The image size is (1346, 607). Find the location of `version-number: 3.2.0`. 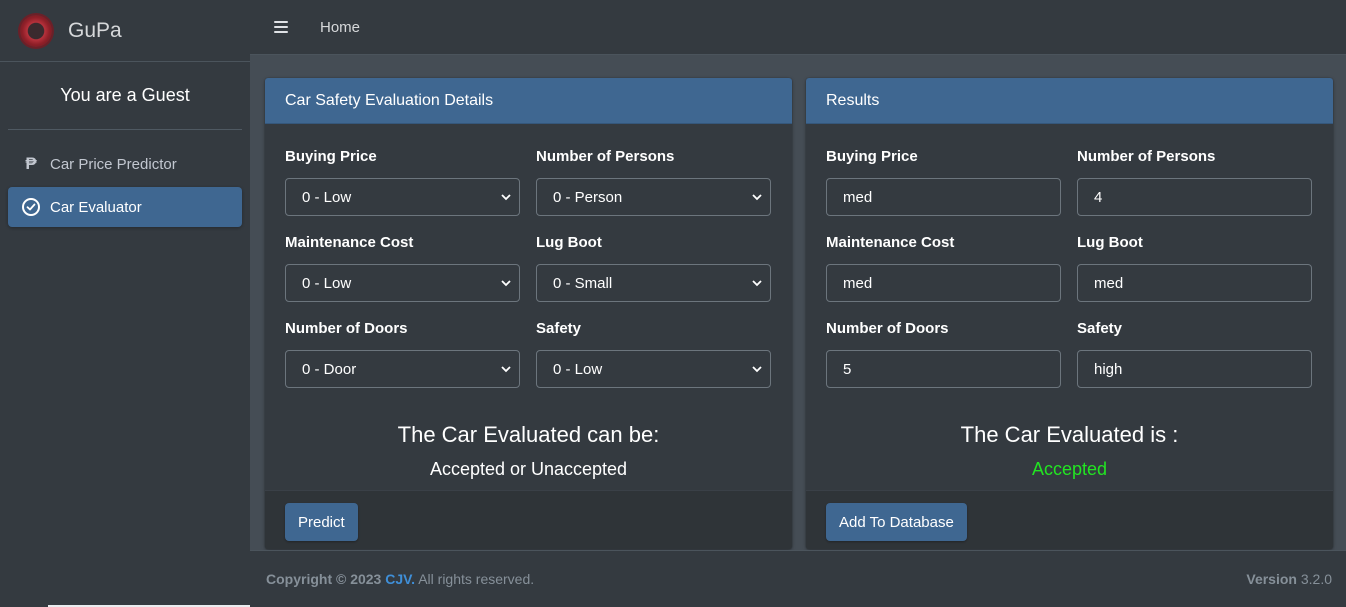

version-number: 3.2.0 is located at coordinates (1316, 579).